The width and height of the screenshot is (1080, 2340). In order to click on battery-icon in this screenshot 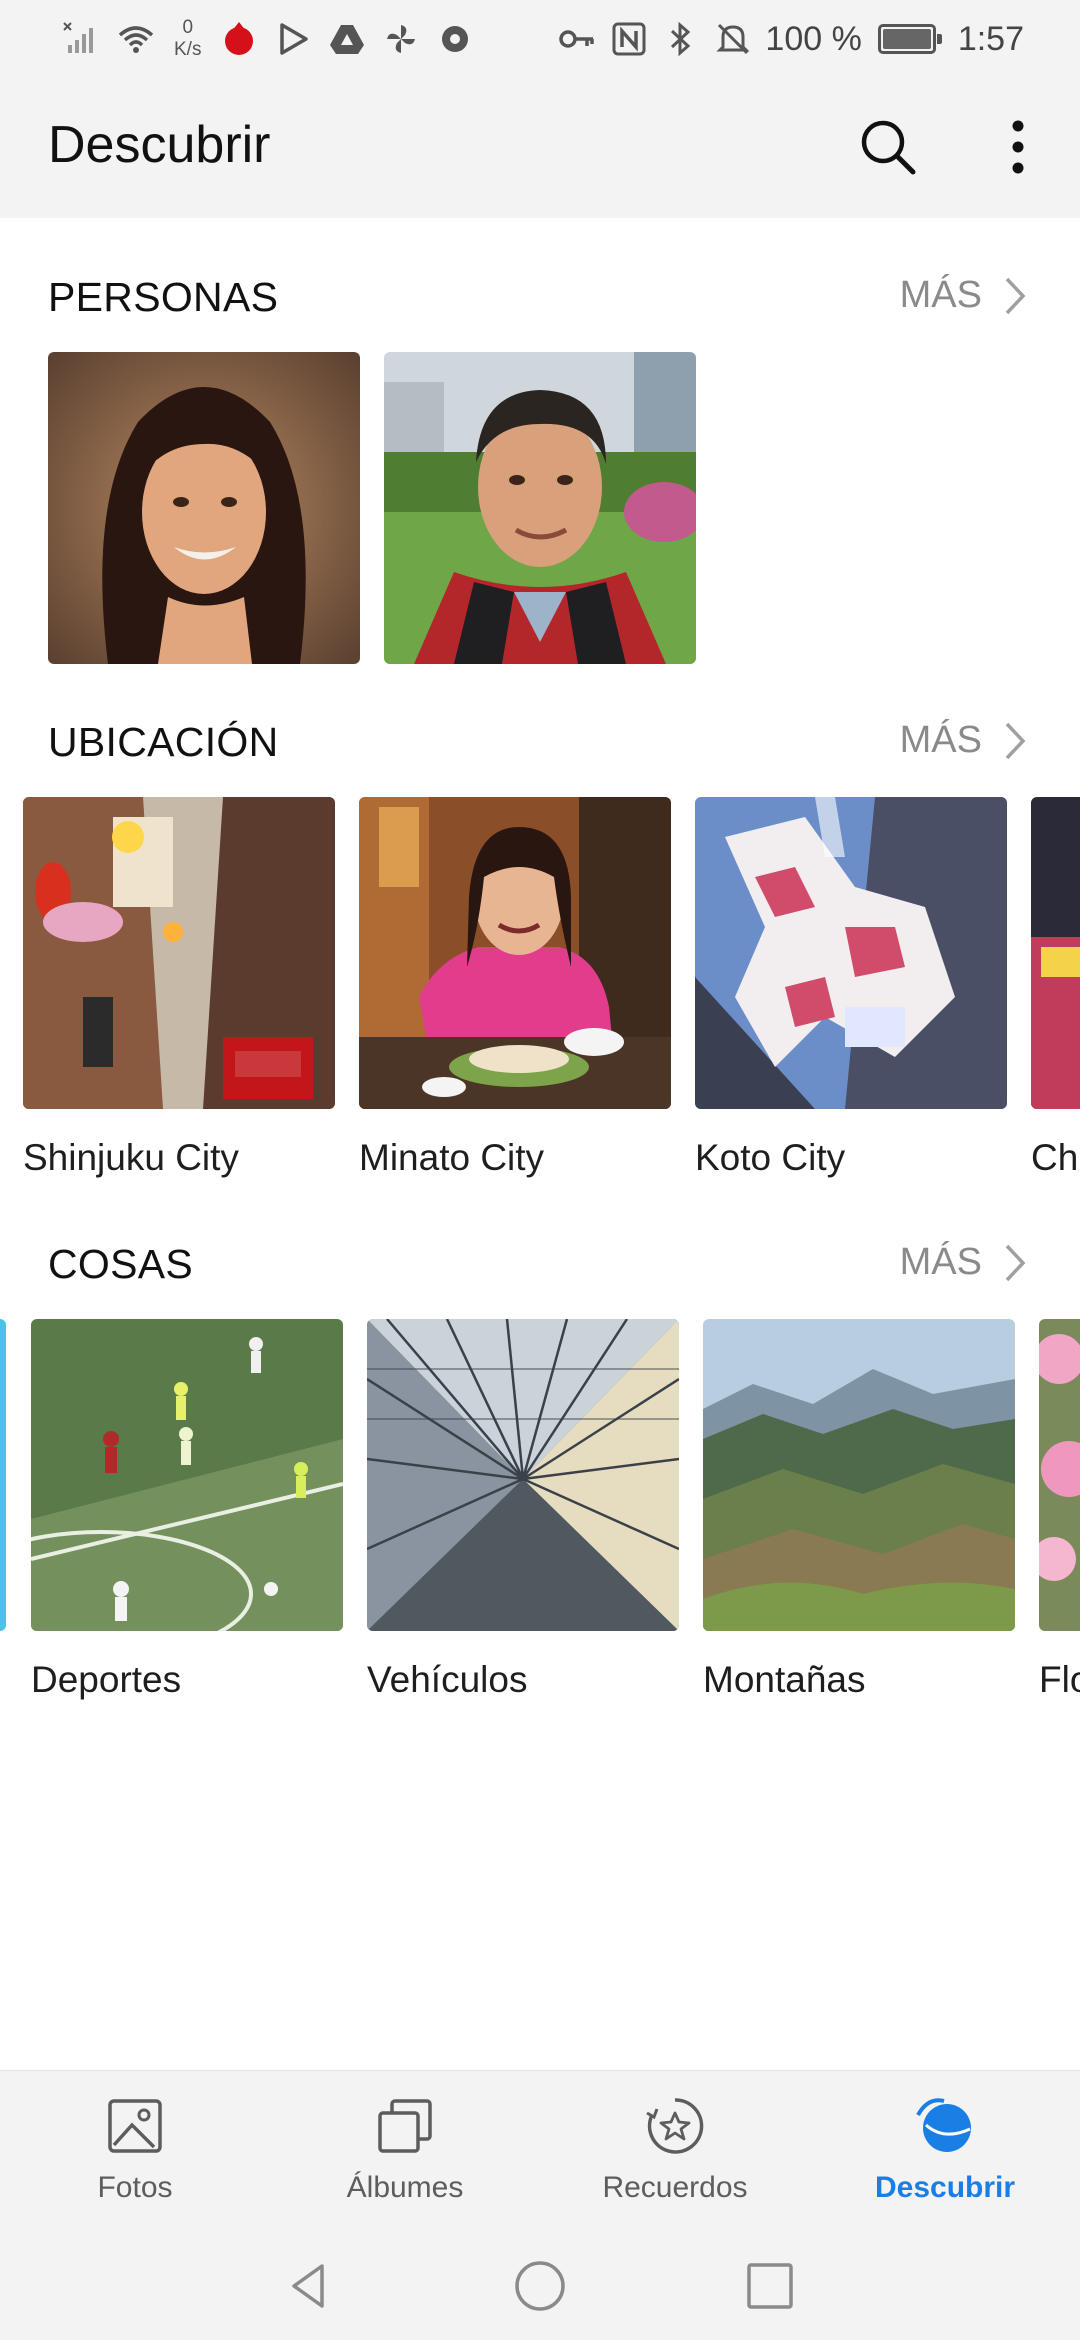, I will do `click(909, 39)`.